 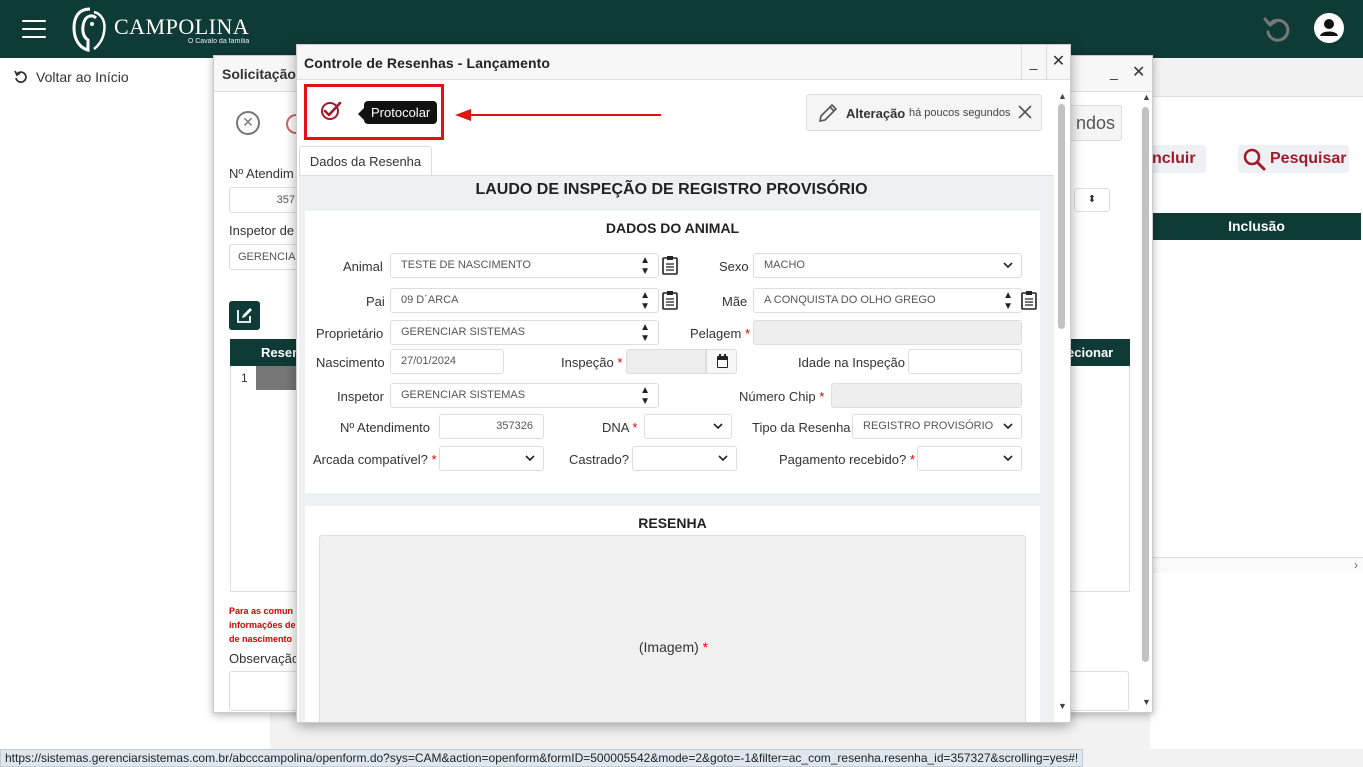 I want to click on protocolar-highlight: Protocolar, so click(x=374, y=112).